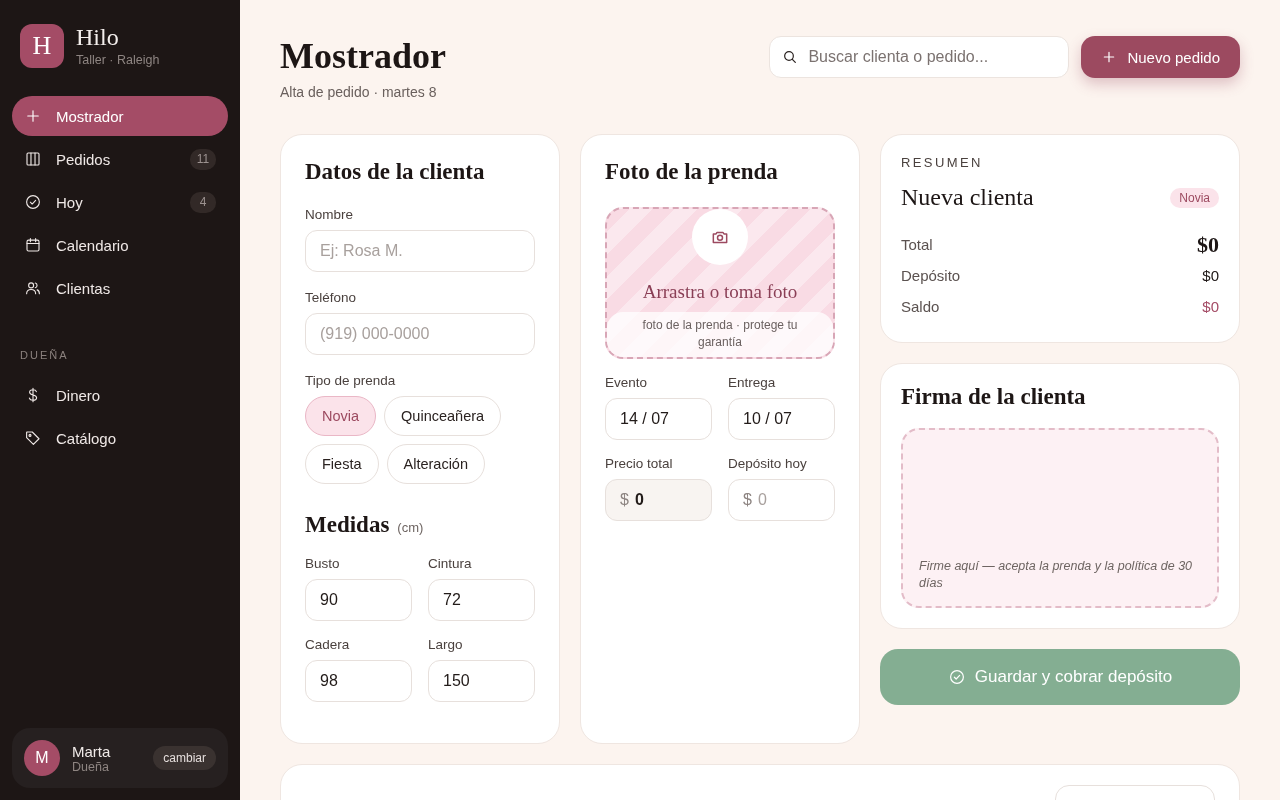 The height and width of the screenshot is (800, 1280). Describe the element at coordinates (920, 306) in the screenshot. I see `summary-label: Saldo` at that location.